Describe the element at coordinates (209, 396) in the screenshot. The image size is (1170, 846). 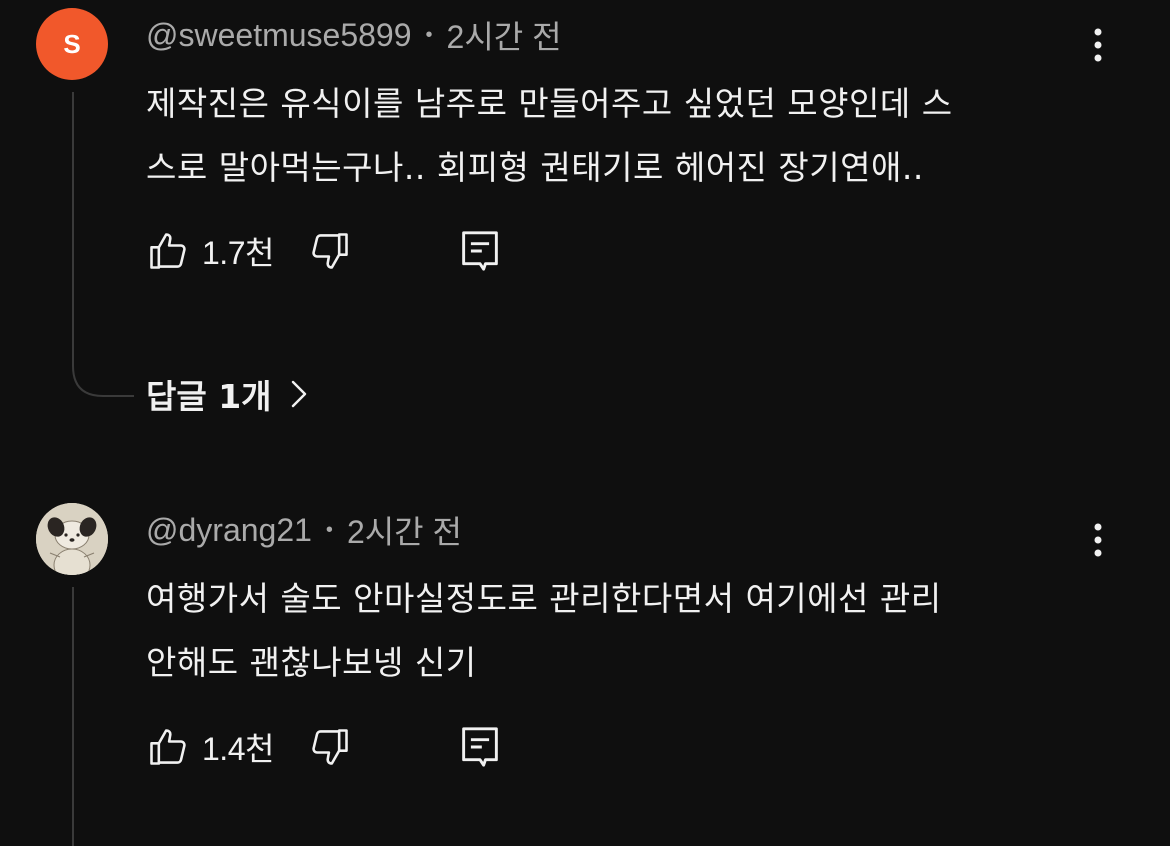
I see `replies-label: 답글 1개` at that location.